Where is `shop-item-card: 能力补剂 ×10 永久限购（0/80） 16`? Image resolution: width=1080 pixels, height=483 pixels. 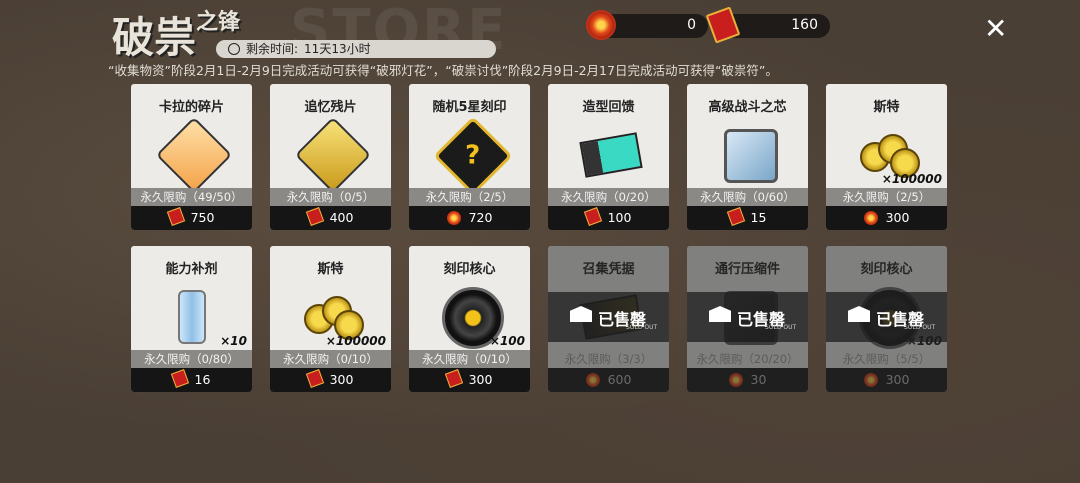 shop-item-card: 能力补剂 ×10 永久限购（0/80） 16 is located at coordinates (191, 319).